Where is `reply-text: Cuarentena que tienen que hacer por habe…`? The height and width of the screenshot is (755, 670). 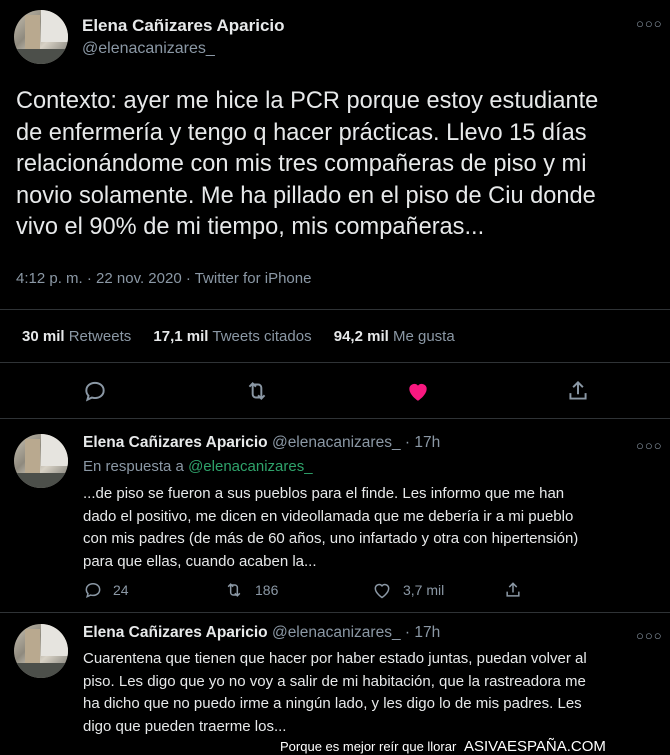 reply-text: Cuarentena que tienen que hacer por habe… is located at coordinates (375, 693).